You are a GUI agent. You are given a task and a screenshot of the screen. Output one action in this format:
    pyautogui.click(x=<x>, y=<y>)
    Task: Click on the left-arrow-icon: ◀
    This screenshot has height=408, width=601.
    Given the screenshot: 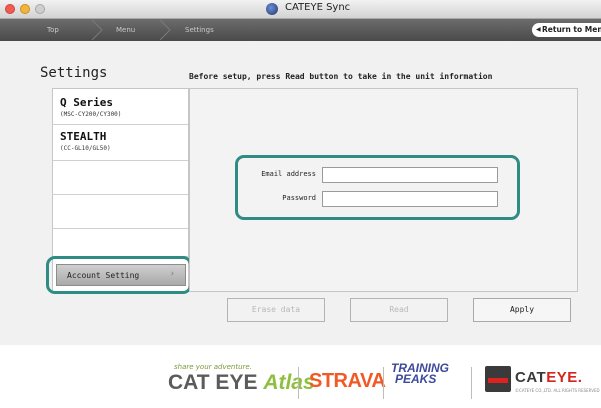 What is the action you would take?
    pyautogui.click(x=538, y=29)
    